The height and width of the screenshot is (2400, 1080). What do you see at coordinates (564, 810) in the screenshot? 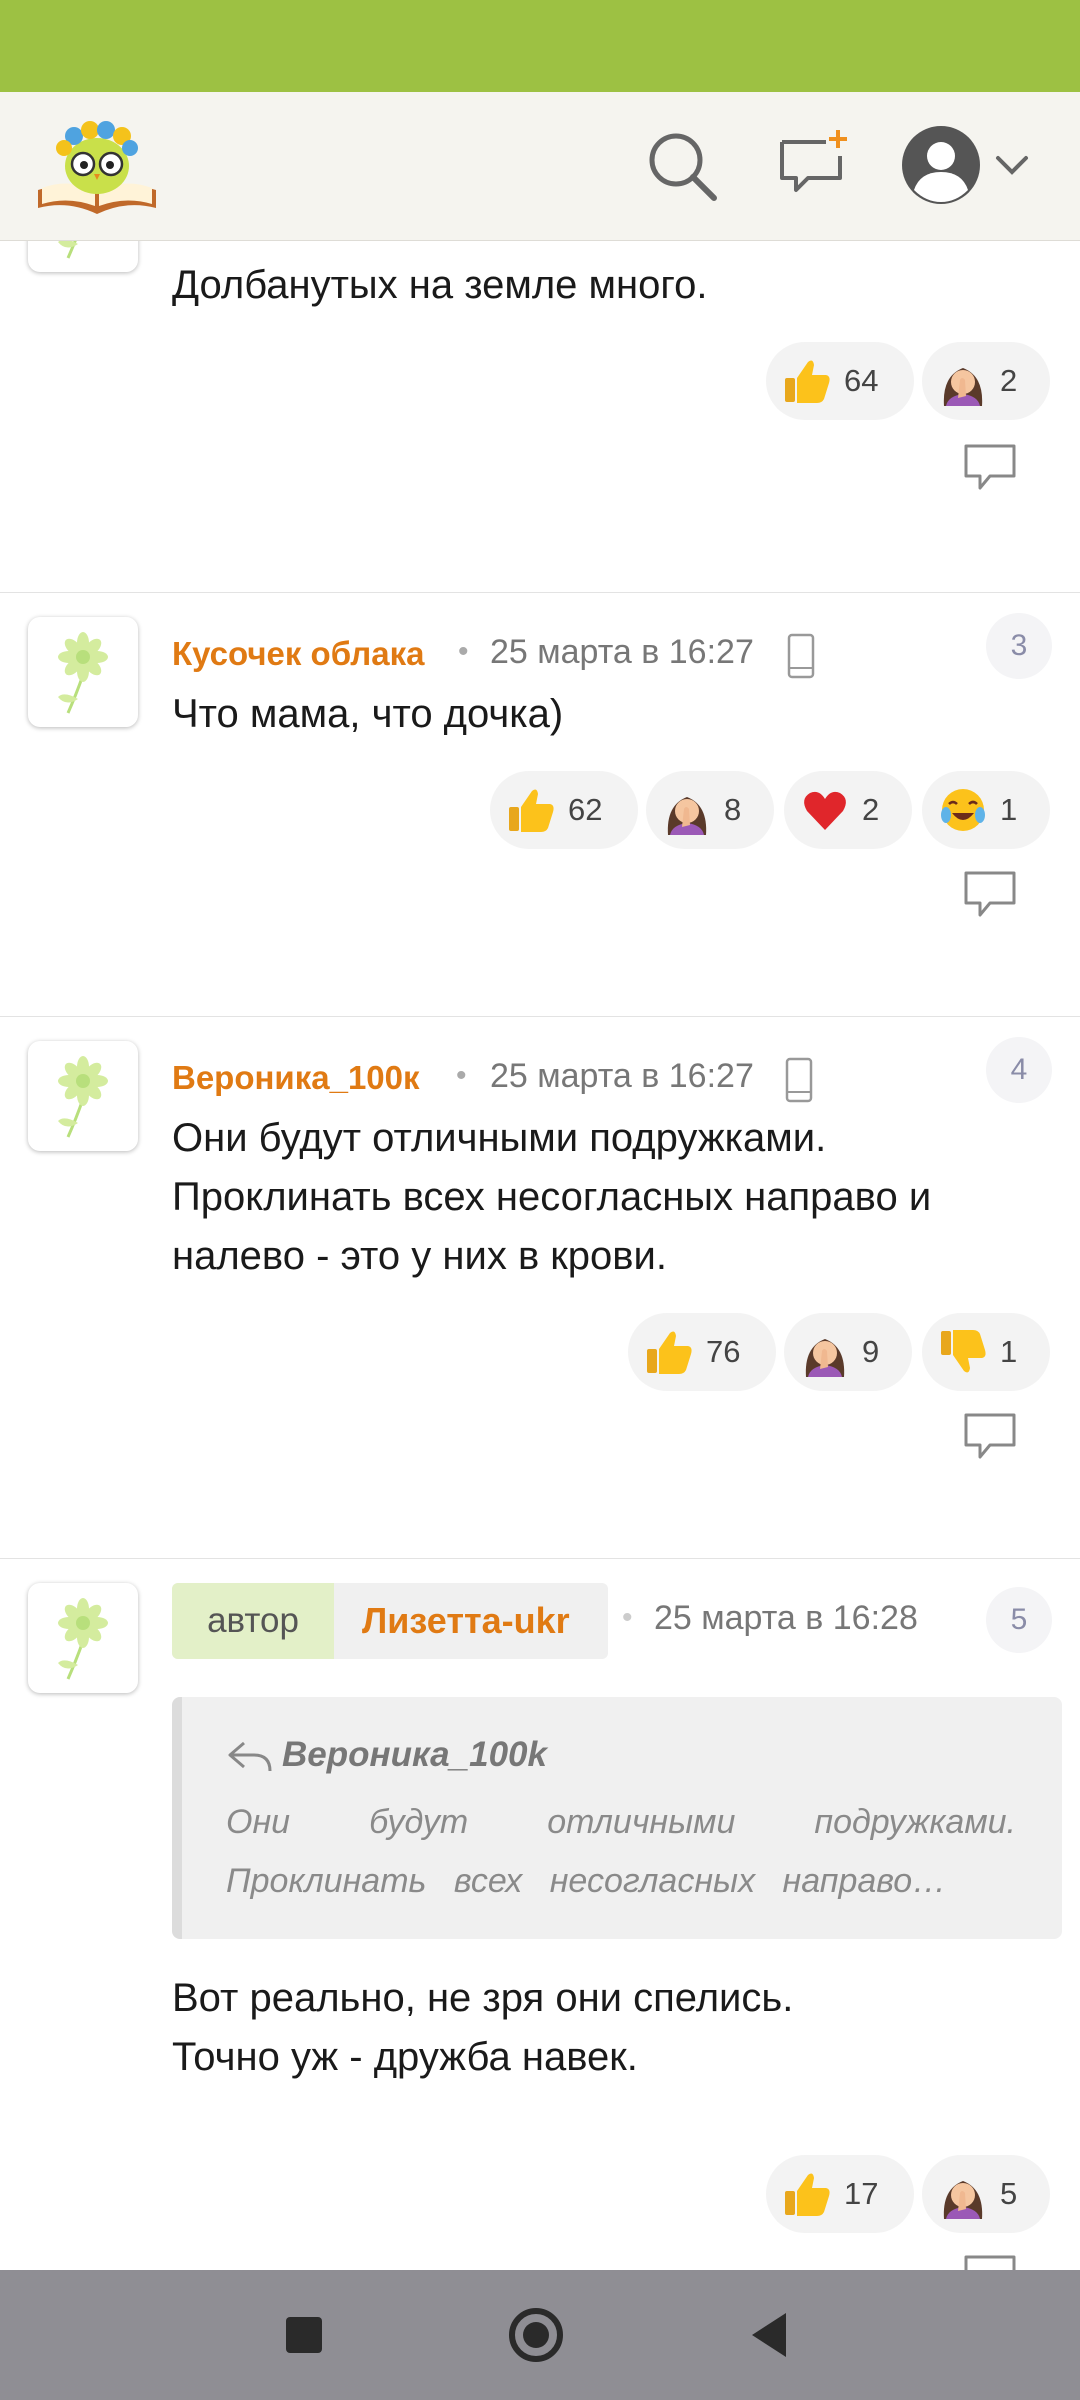
I see `reaction-thumbs-up: 62` at bounding box center [564, 810].